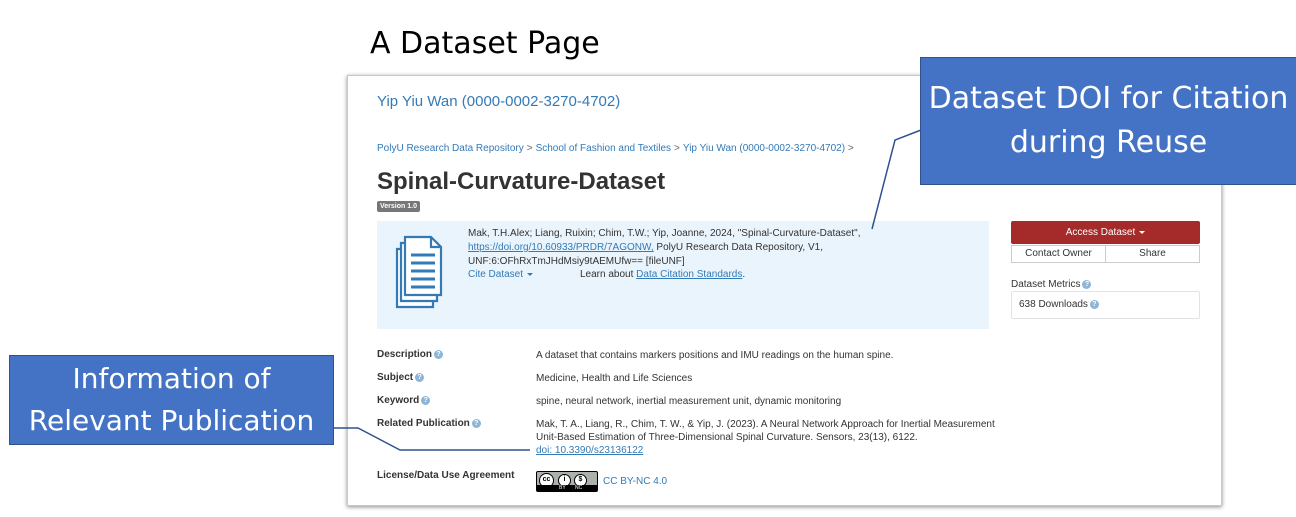 The image size is (1296, 517). Describe the element at coordinates (450, 148) in the screenshot. I see `breadcrumb-item-repository: PolyU Research Data Repository` at that location.